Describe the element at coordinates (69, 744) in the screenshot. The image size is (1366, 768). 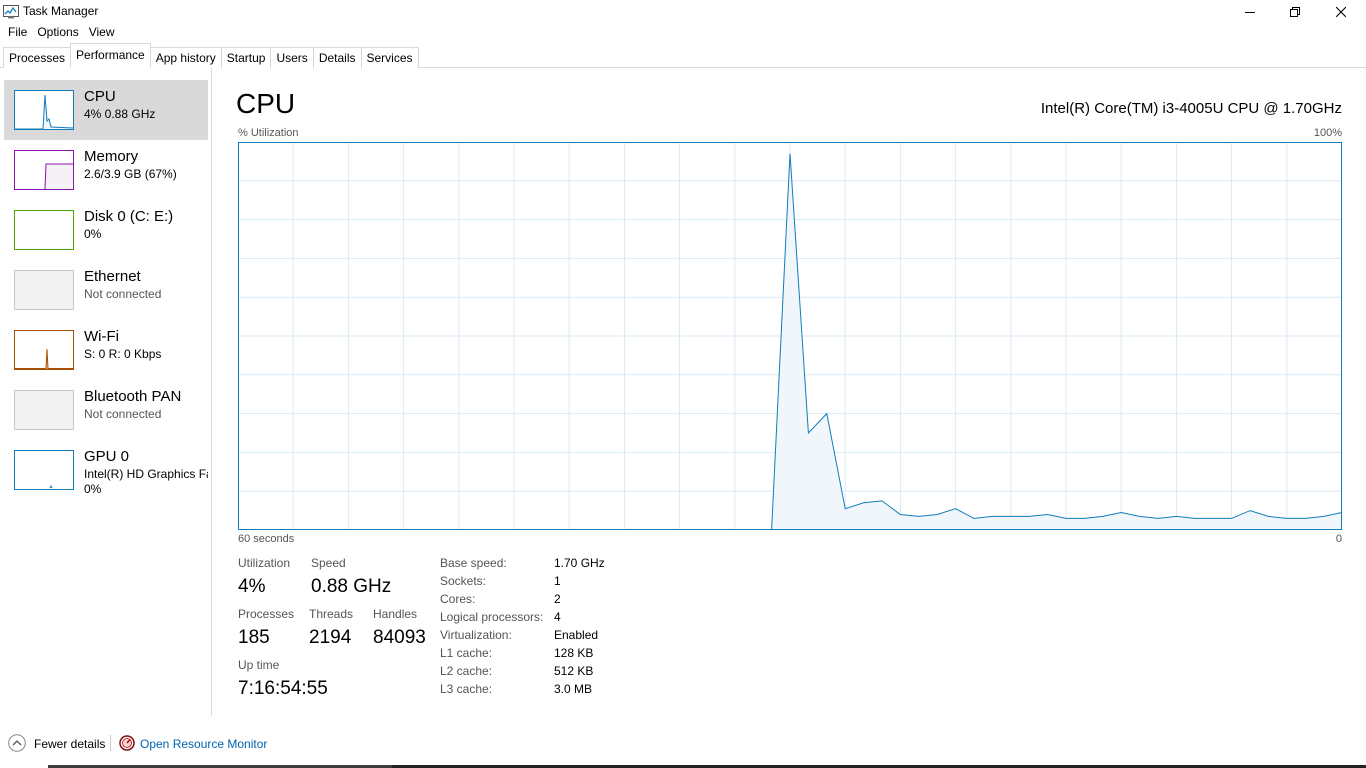
I see `fewer-details-button: Fewer details` at that location.